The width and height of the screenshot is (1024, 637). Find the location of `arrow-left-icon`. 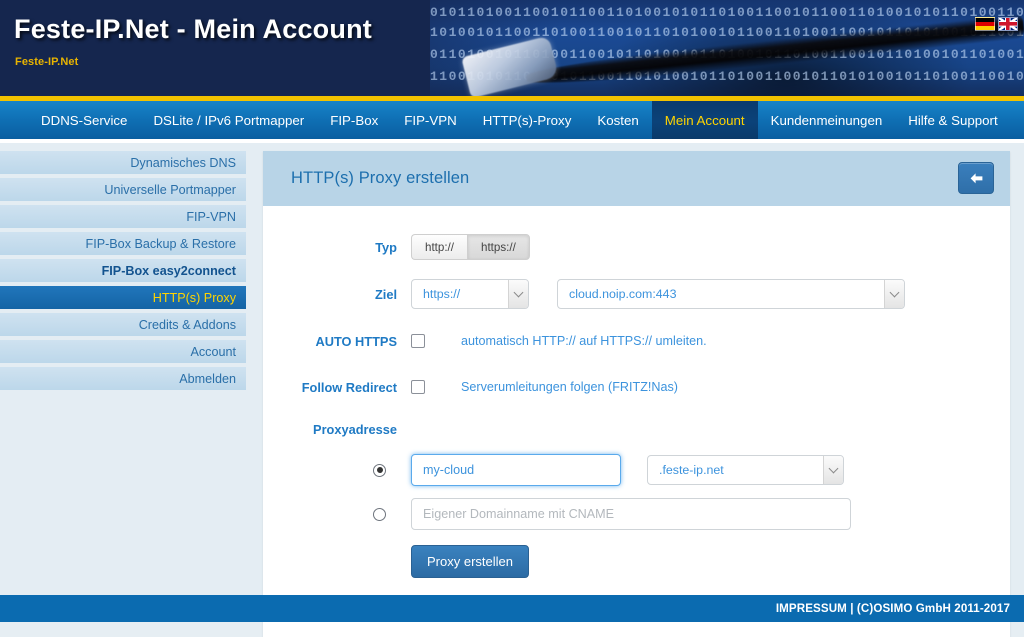

arrow-left-icon is located at coordinates (976, 177).